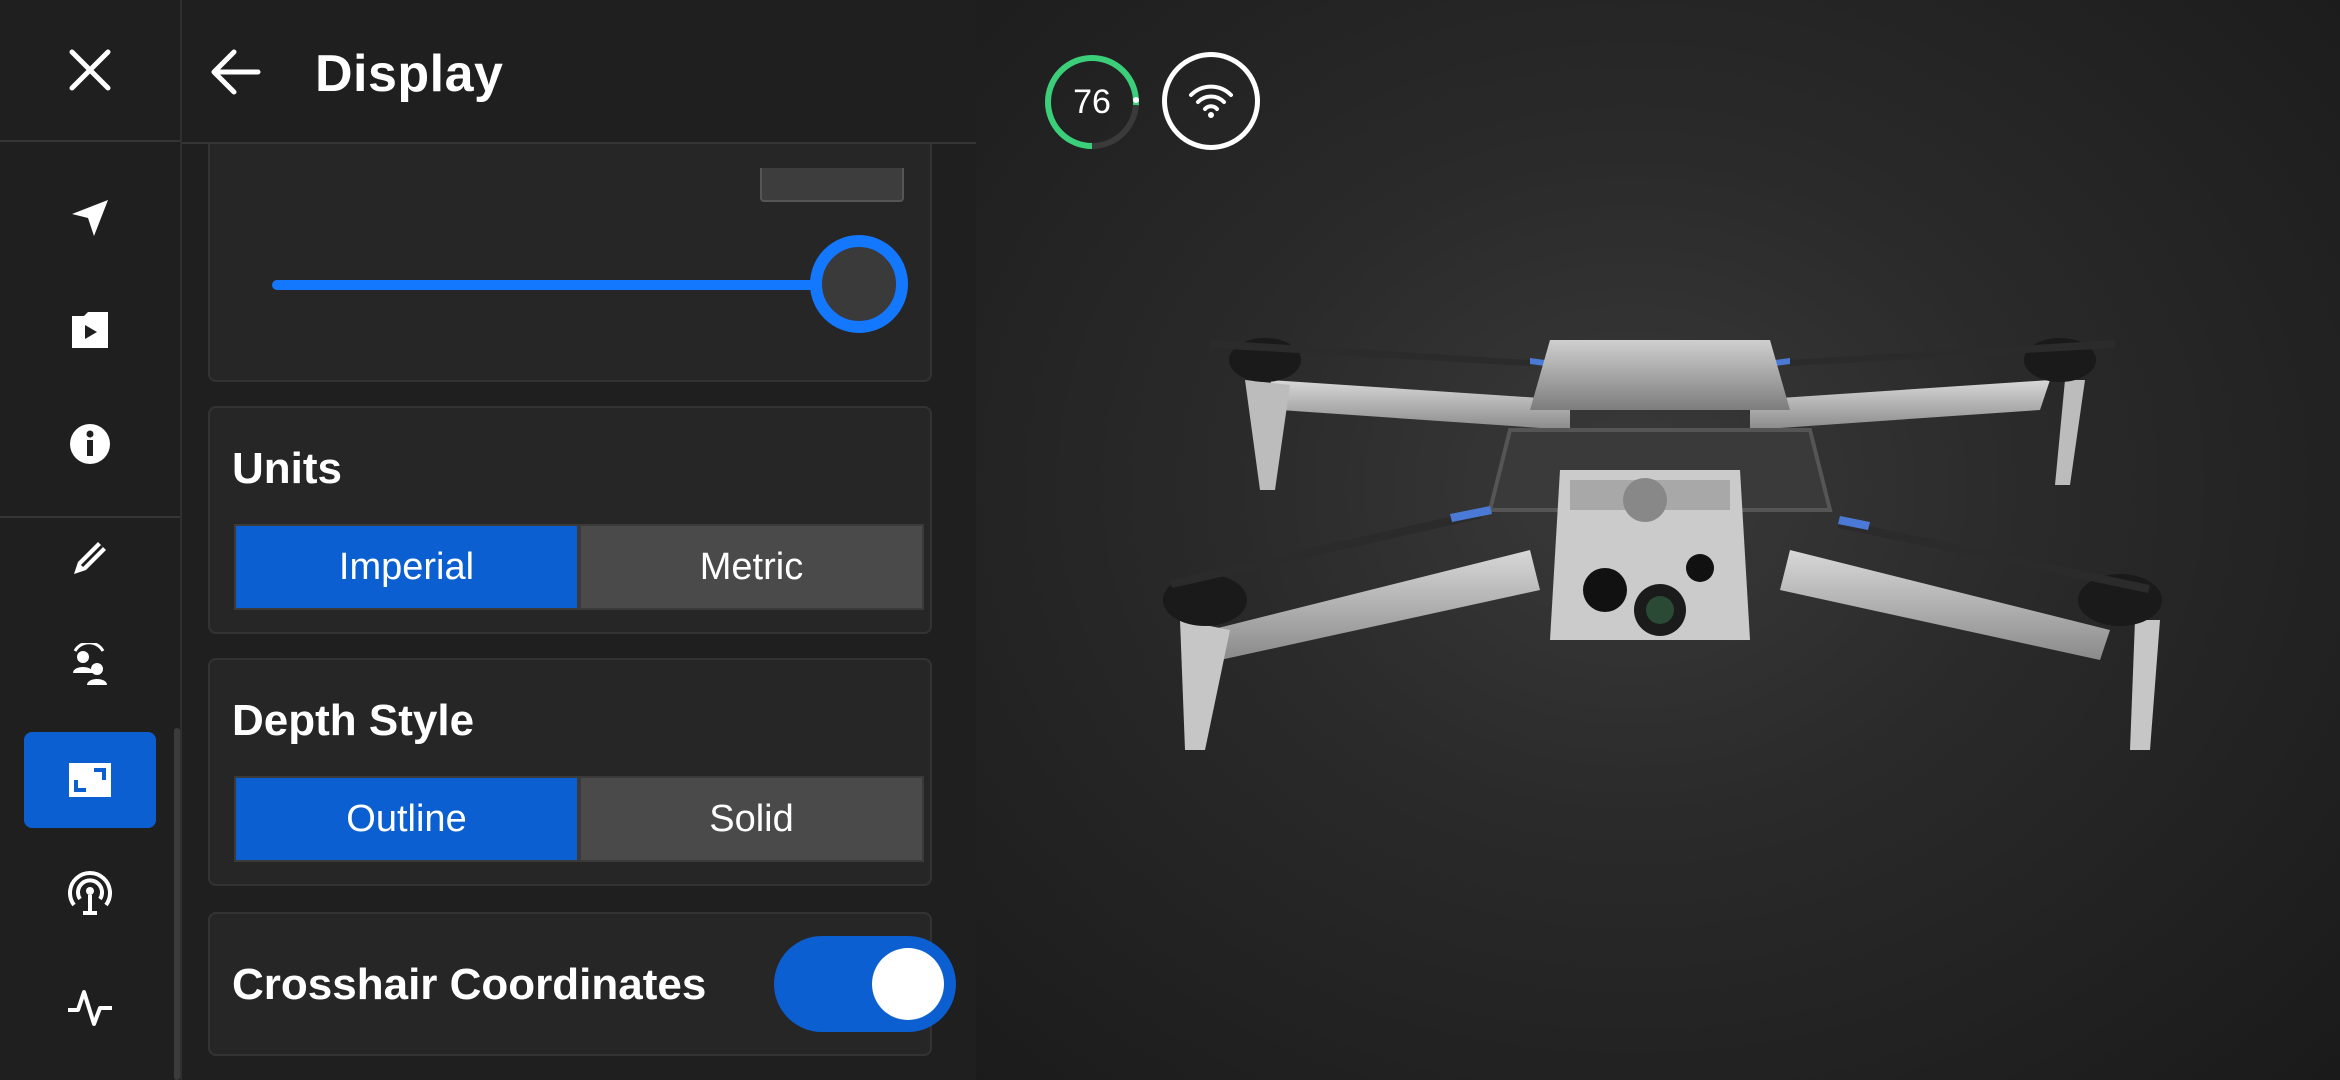 The image size is (2340, 1080). Describe the element at coordinates (177, 904) in the screenshot. I see `rail-scrollbar` at that location.